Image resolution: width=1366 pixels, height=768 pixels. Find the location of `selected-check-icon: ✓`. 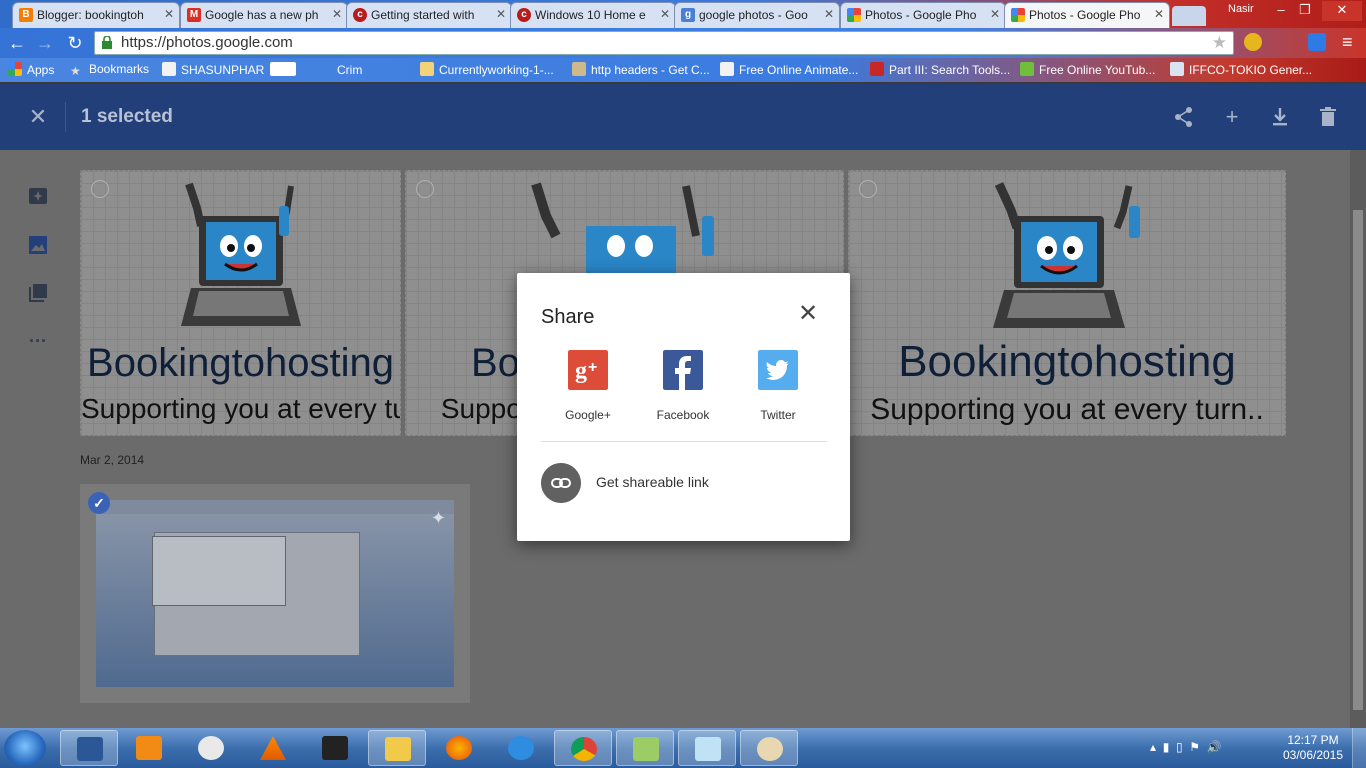

selected-check-icon: ✓ is located at coordinates (99, 503).